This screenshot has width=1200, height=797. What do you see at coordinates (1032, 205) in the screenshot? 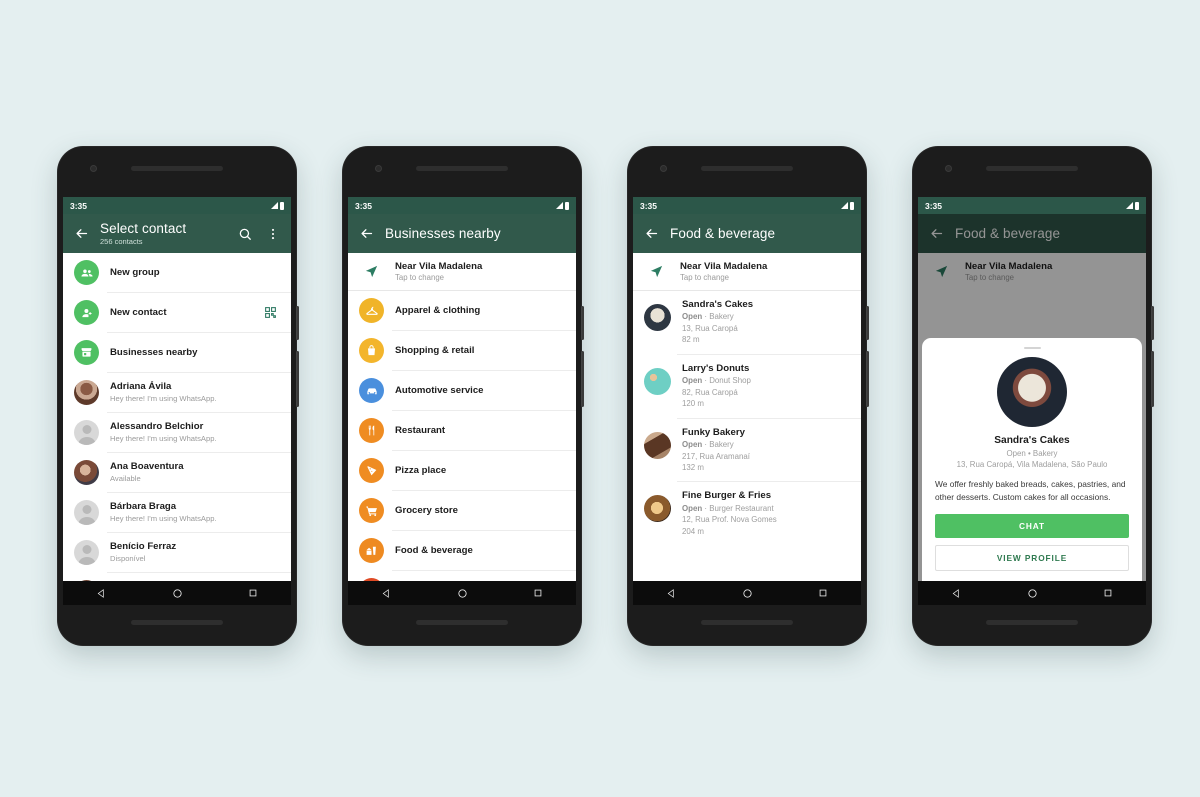
I see `status-bar: 3:35` at bounding box center [1032, 205].